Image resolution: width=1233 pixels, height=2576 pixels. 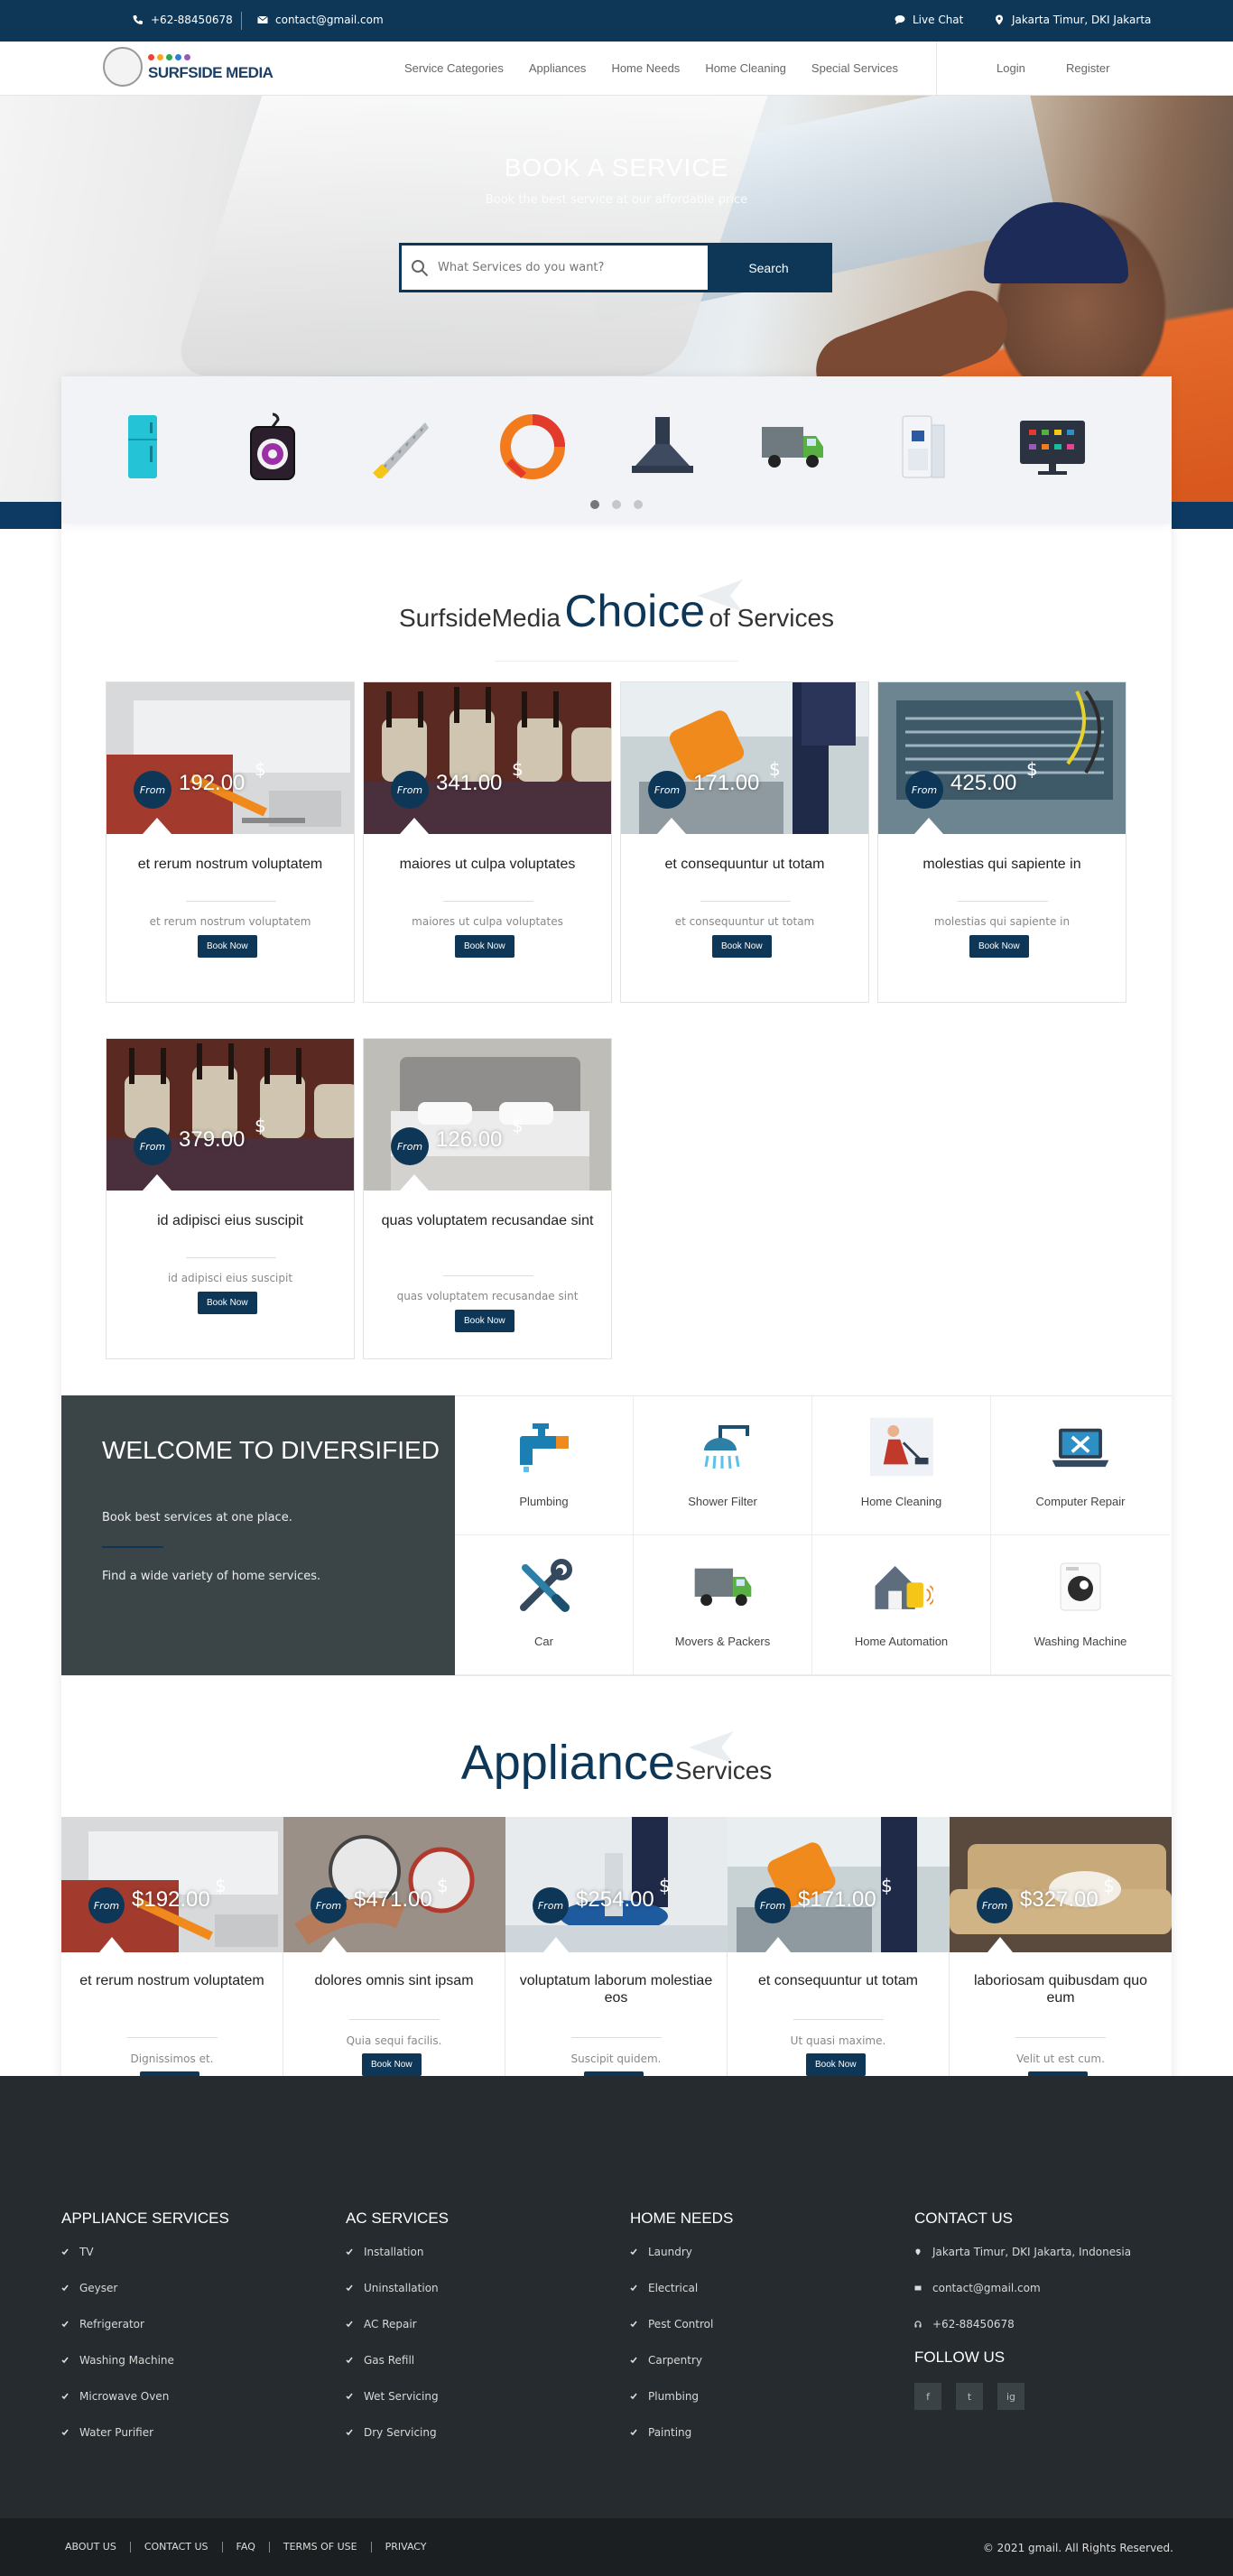 I want to click on footer-link: Pest Control, so click(x=681, y=2336).